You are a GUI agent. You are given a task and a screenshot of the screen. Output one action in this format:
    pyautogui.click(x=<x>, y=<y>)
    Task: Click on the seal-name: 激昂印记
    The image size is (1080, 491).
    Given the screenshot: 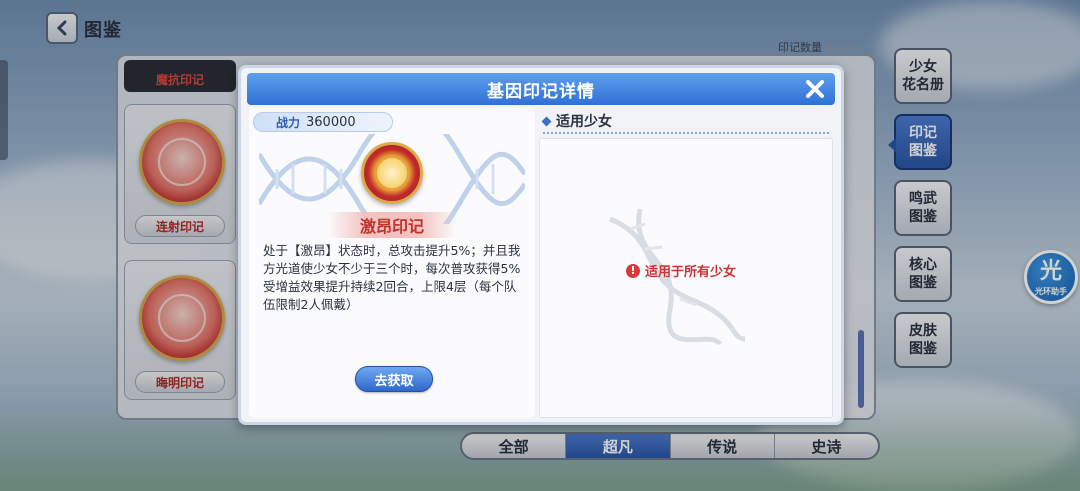 What is the action you would take?
    pyautogui.click(x=392, y=225)
    